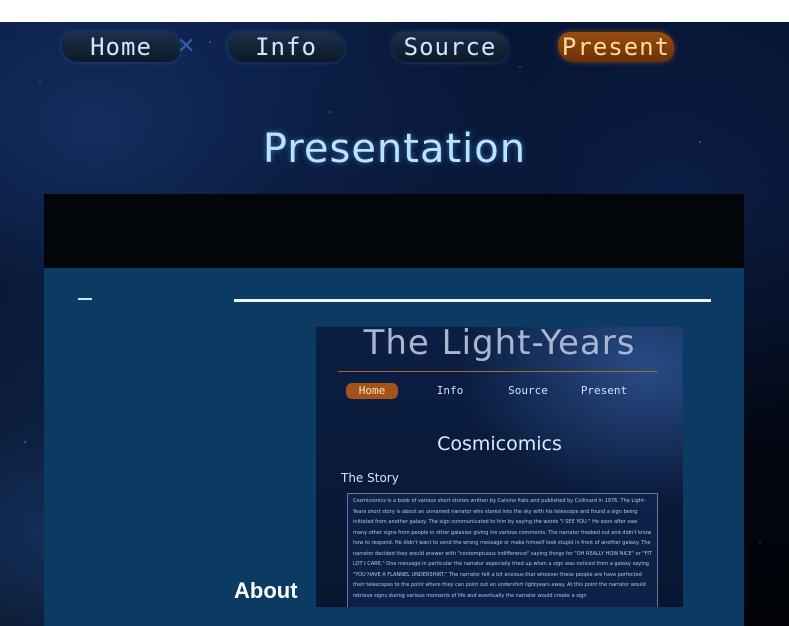 Image resolution: width=789 pixels, height=626 pixels. I want to click on section-heading-about: About, so click(266, 590).